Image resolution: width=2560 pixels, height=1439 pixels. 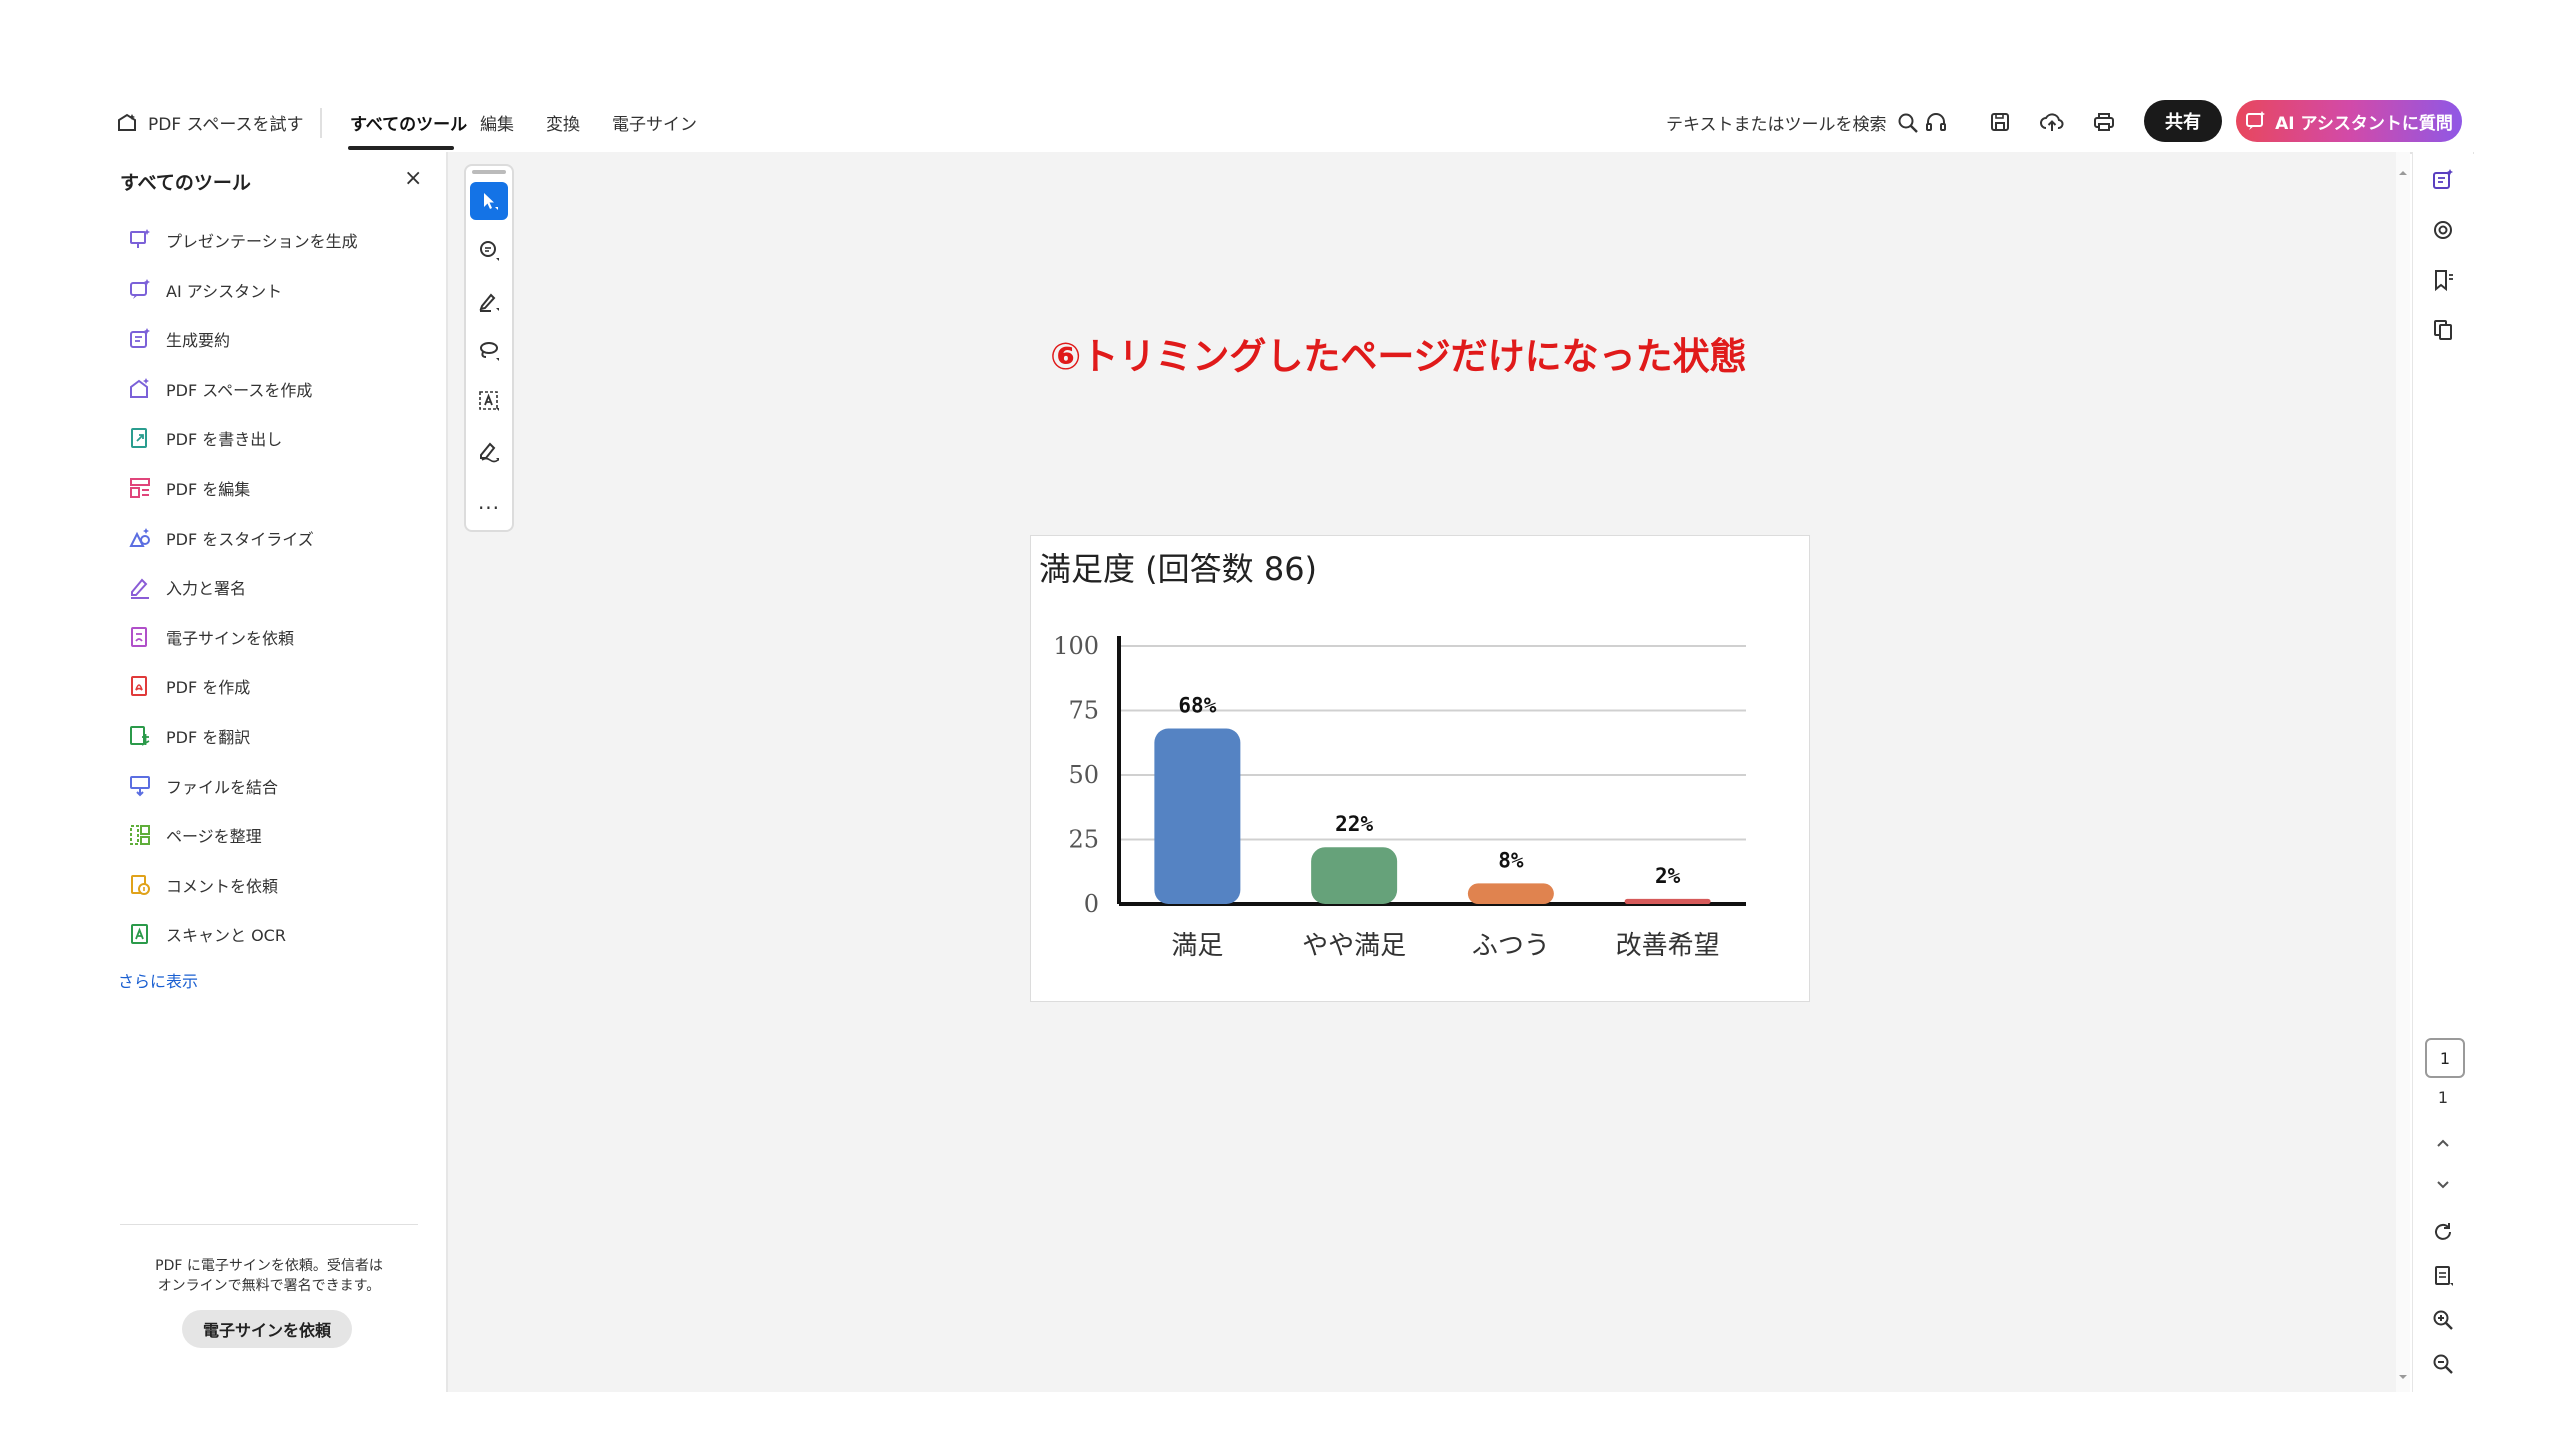 I want to click on sidebar-item: PDF を書き出し, so click(x=205, y=438).